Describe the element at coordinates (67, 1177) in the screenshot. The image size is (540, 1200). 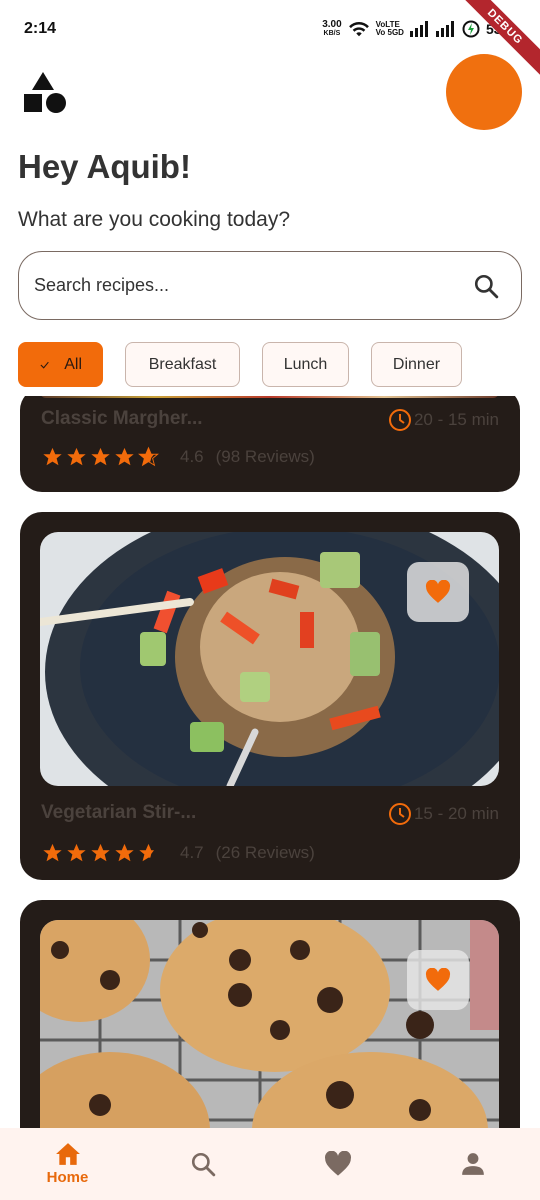
I see `nav-home-label: Home` at that location.